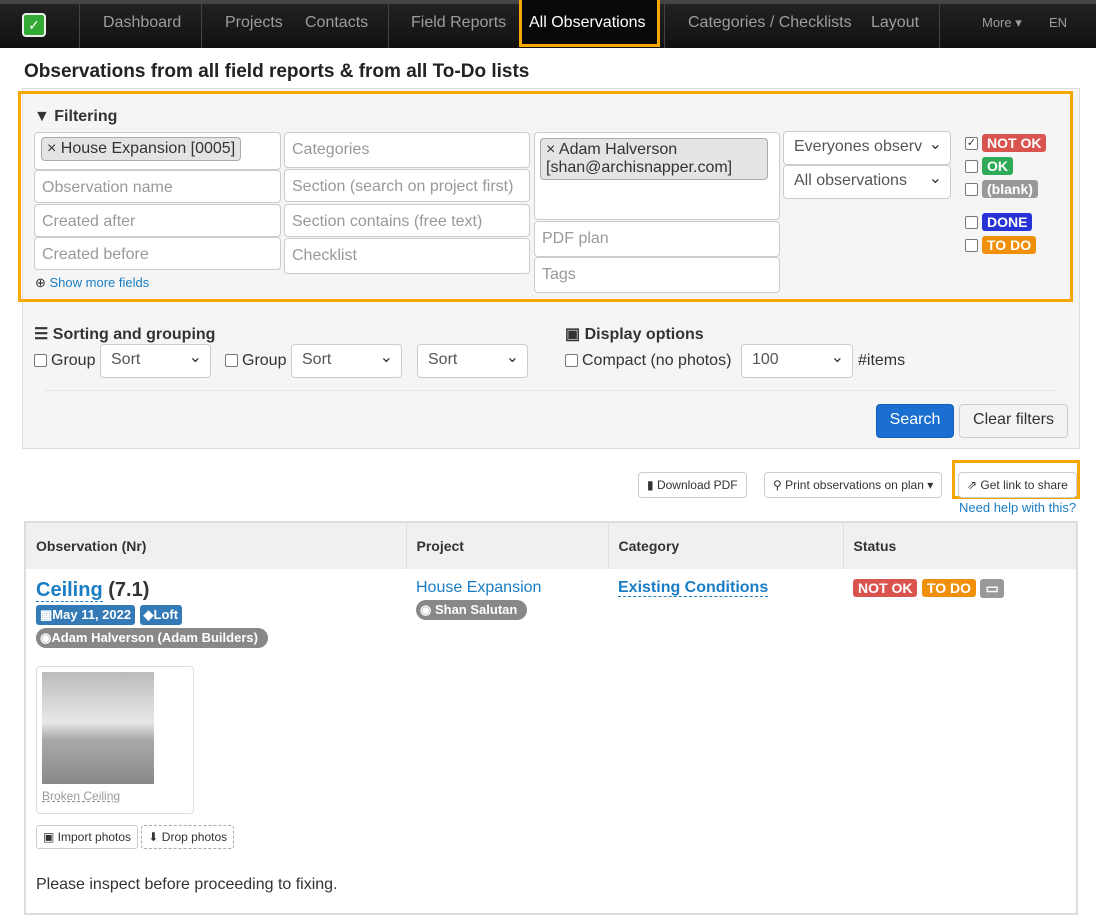  I want to click on nav-contacts: Contacts, so click(336, 26).